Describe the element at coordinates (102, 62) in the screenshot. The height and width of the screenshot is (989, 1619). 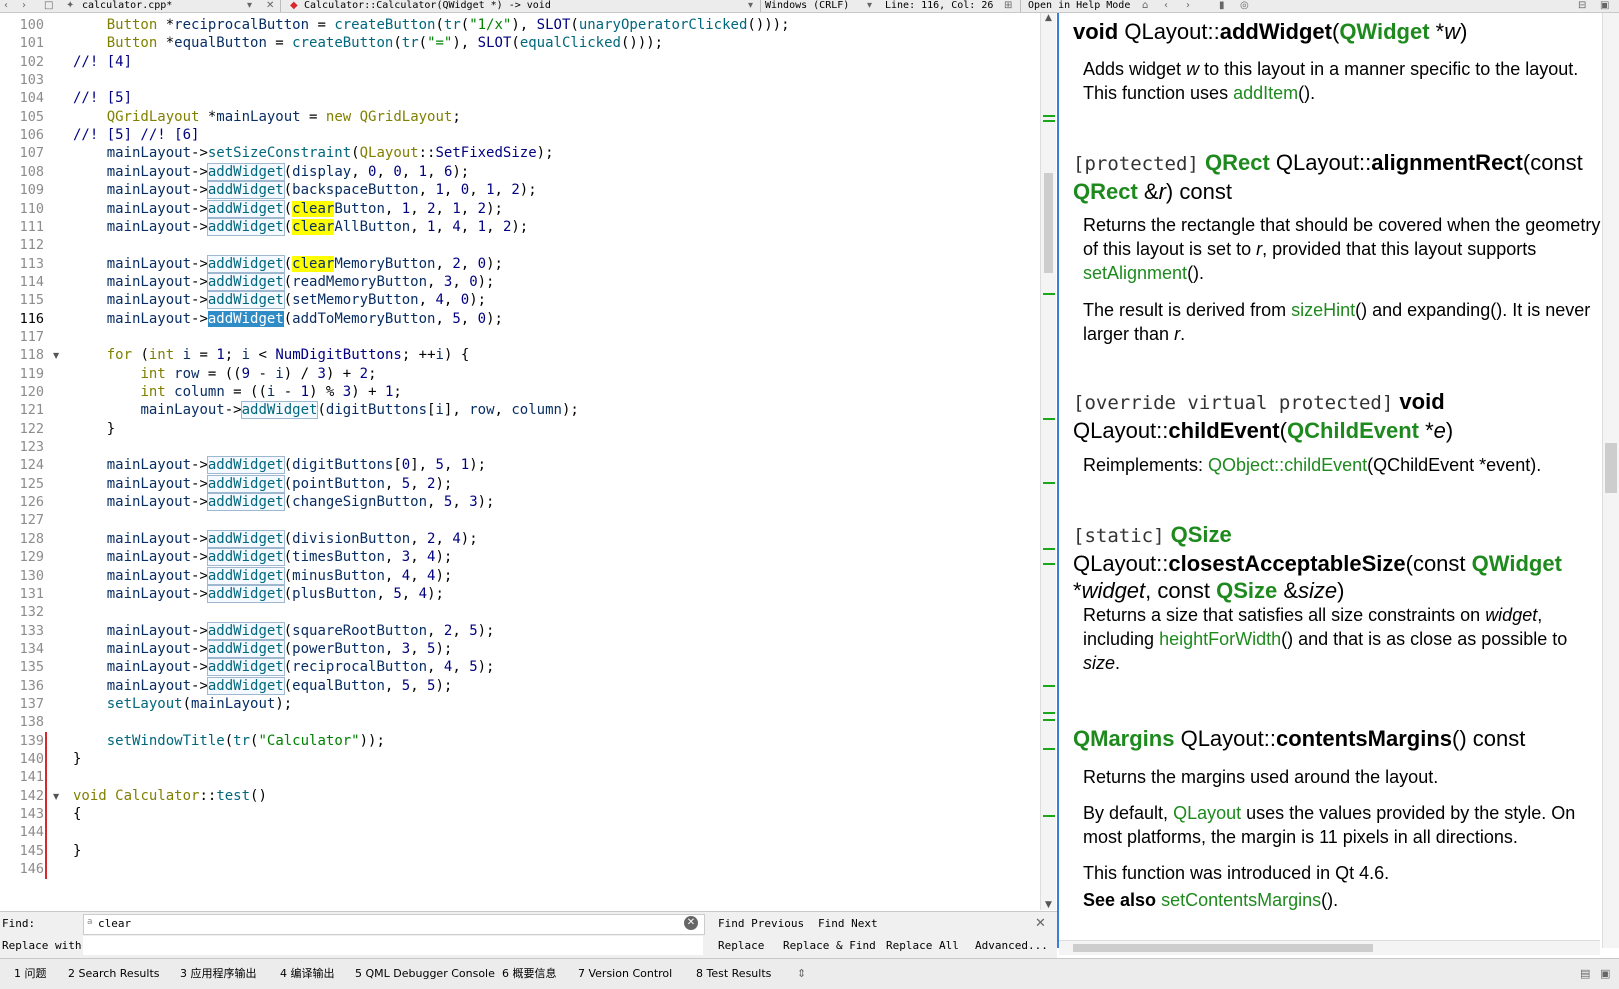
I see `code-text: //! [4]` at that location.